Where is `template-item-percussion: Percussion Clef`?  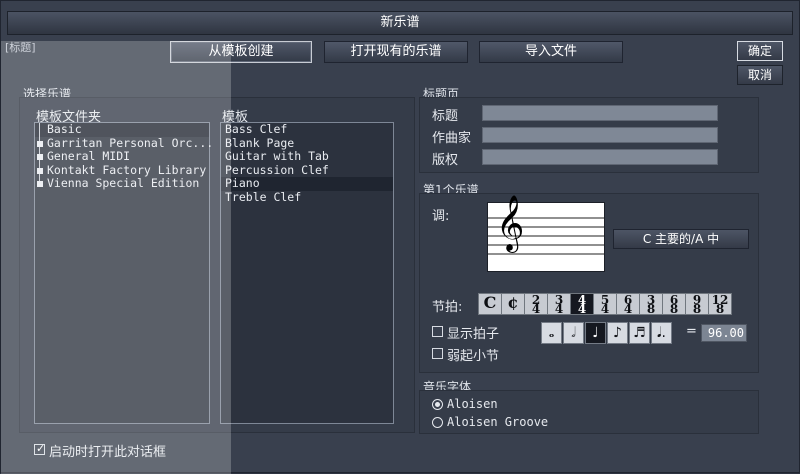
template-item-percussion: Percussion Clef is located at coordinates (307, 170).